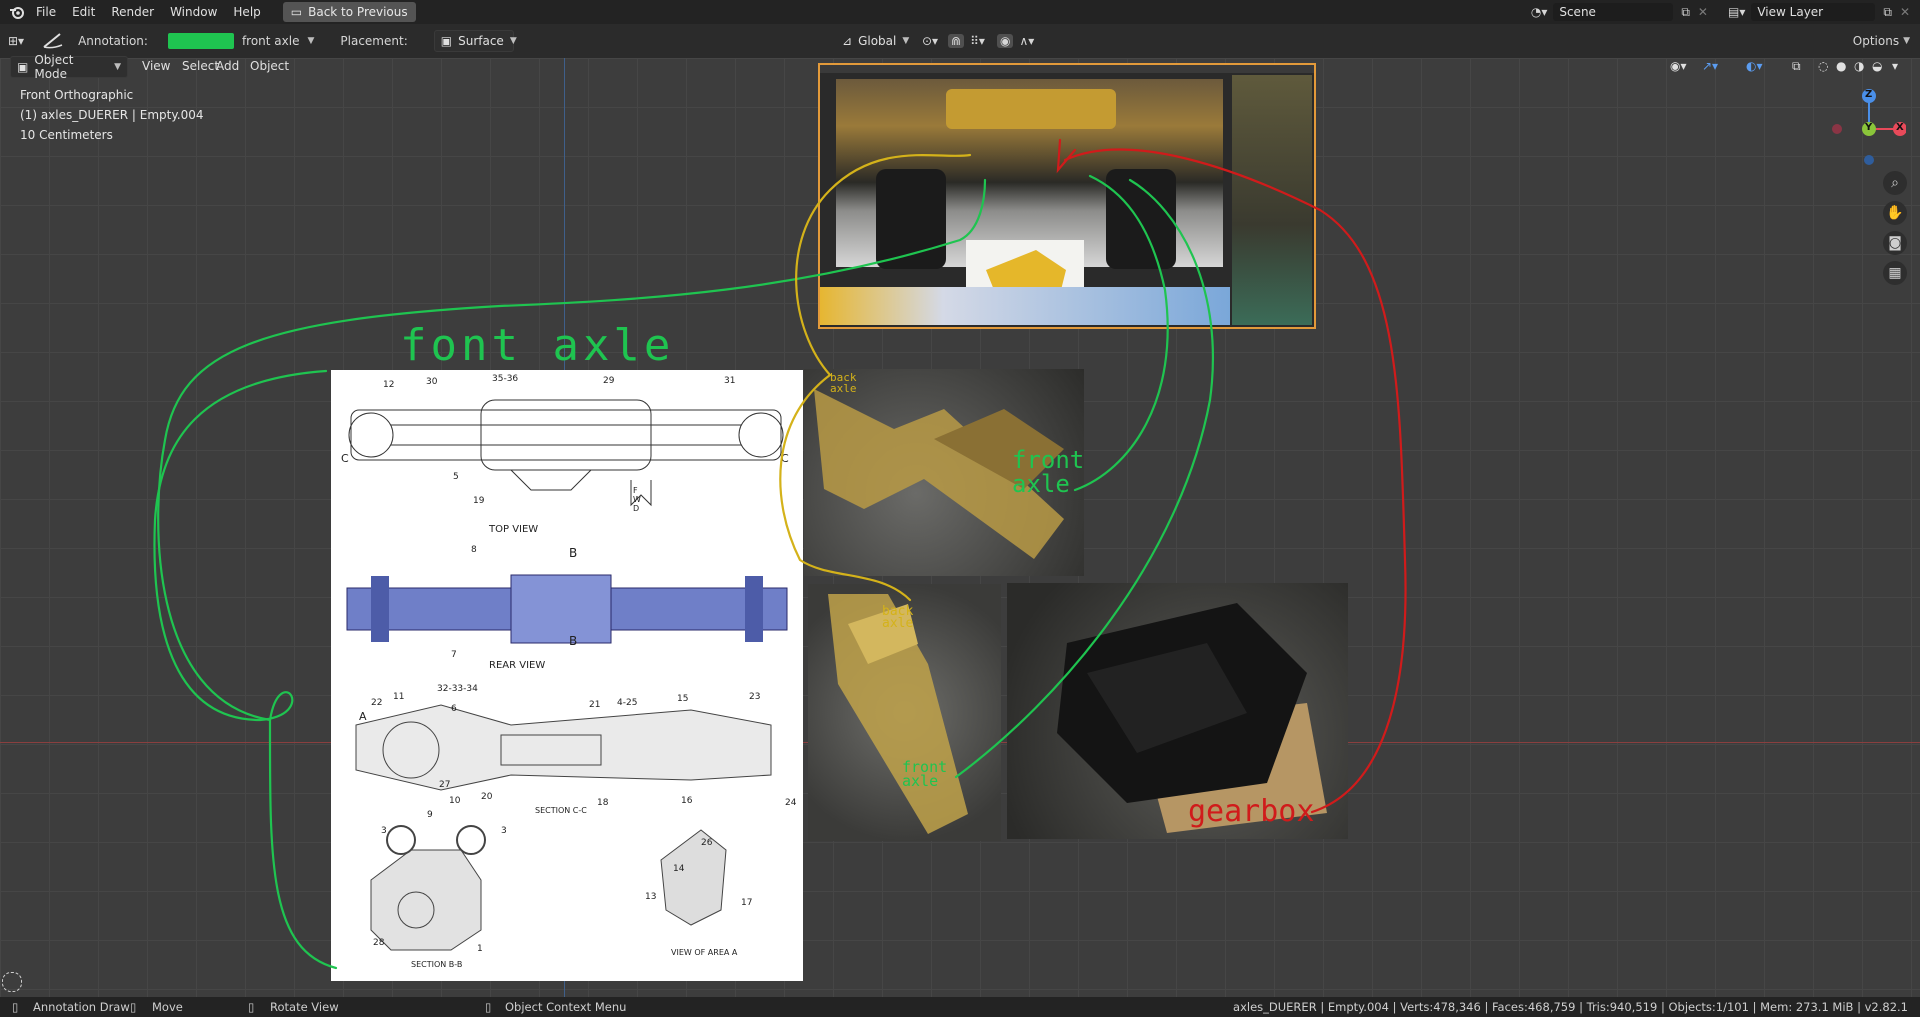  Describe the element at coordinates (1895, 213) in the screenshot. I see `pan-hand-icon: ✋` at that location.